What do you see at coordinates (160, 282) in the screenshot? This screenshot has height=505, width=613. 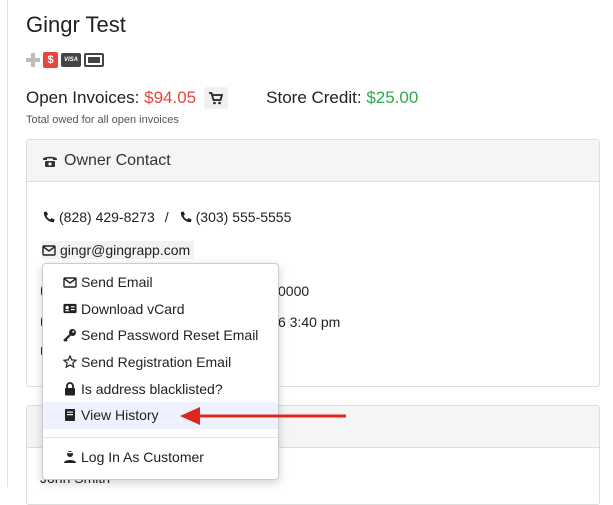 I see `menu-item-send-email: Send Email` at bounding box center [160, 282].